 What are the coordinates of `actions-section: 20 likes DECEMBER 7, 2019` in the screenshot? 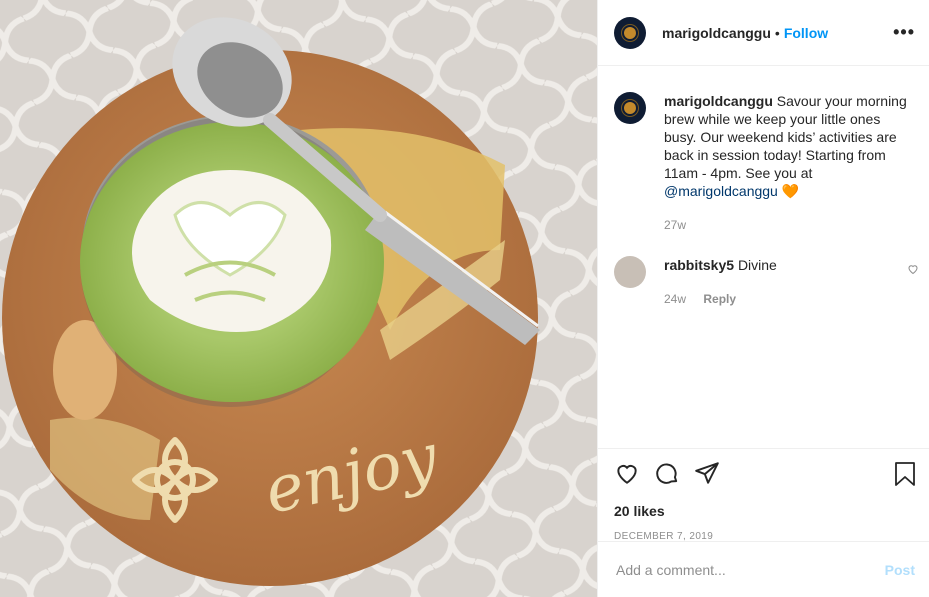 It's located at (763, 495).